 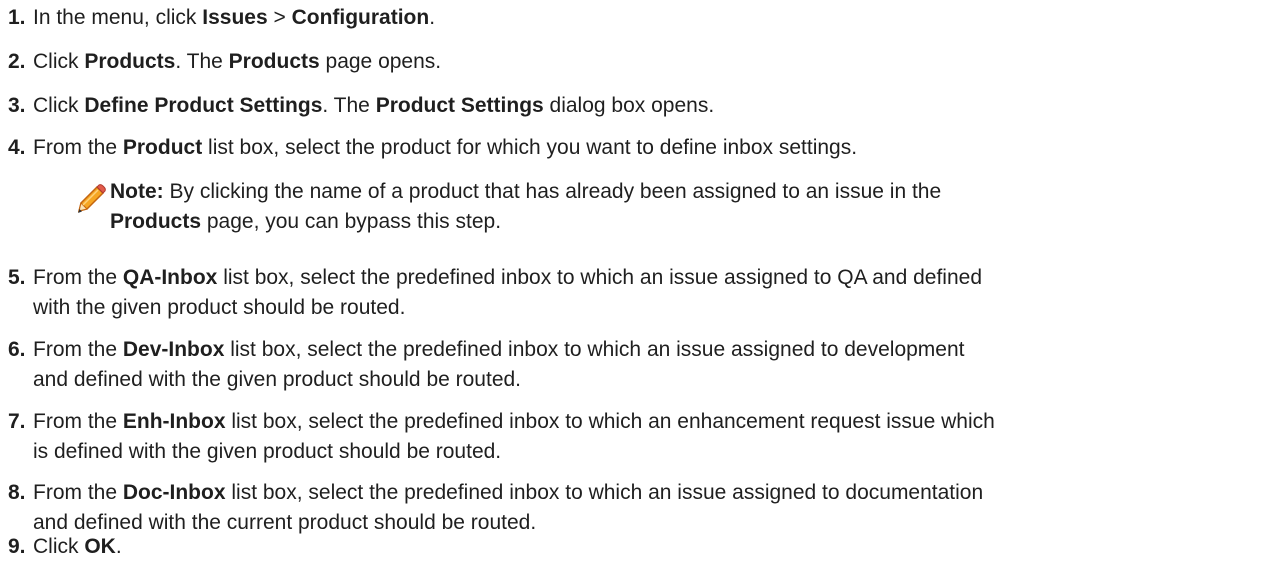 I want to click on menu-configuration: Configuration, so click(x=360, y=17).